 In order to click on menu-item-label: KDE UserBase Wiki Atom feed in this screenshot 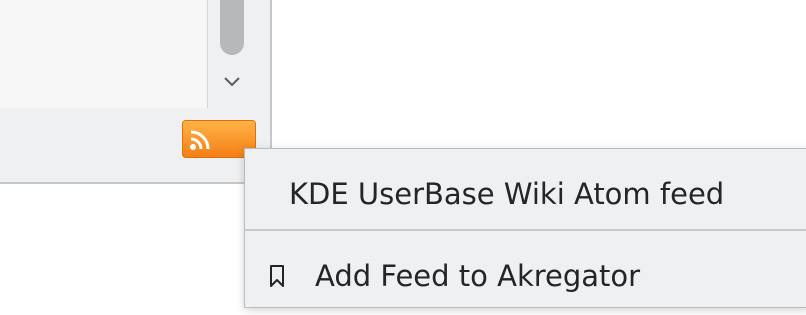, I will do `click(507, 194)`.